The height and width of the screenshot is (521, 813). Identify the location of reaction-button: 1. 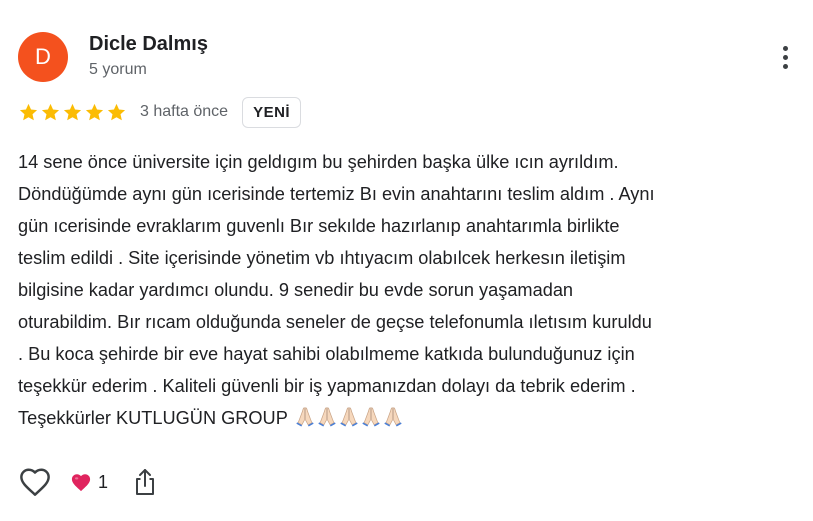
(89, 482).